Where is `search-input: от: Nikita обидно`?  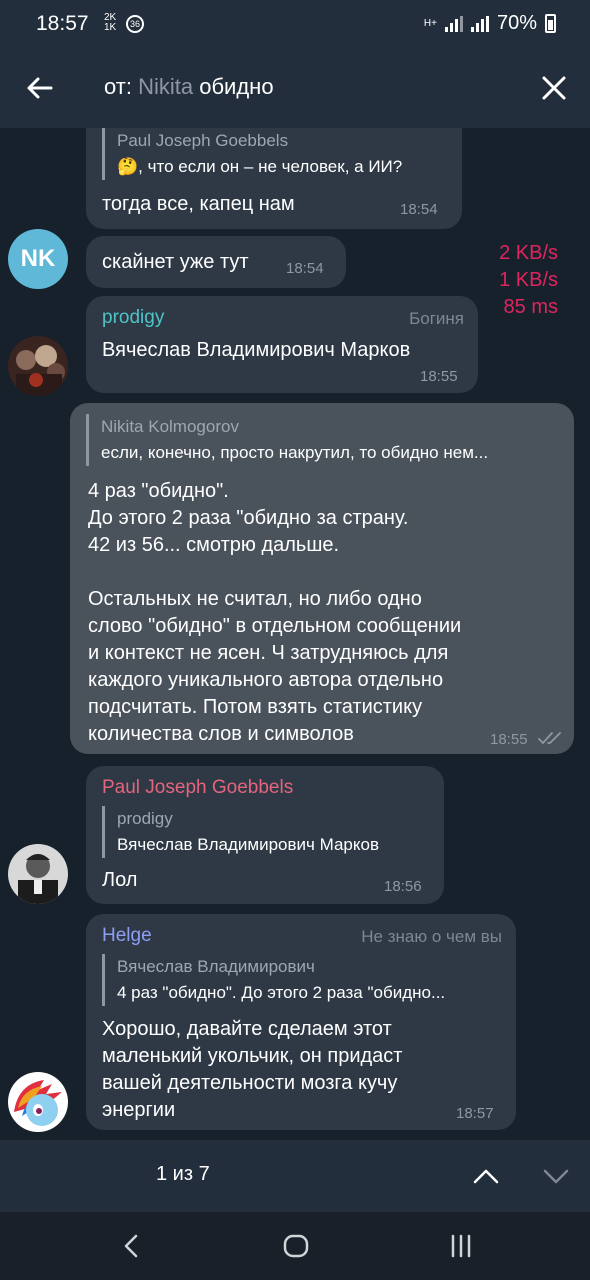 search-input: от: Nikita обидно is located at coordinates (189, 87).